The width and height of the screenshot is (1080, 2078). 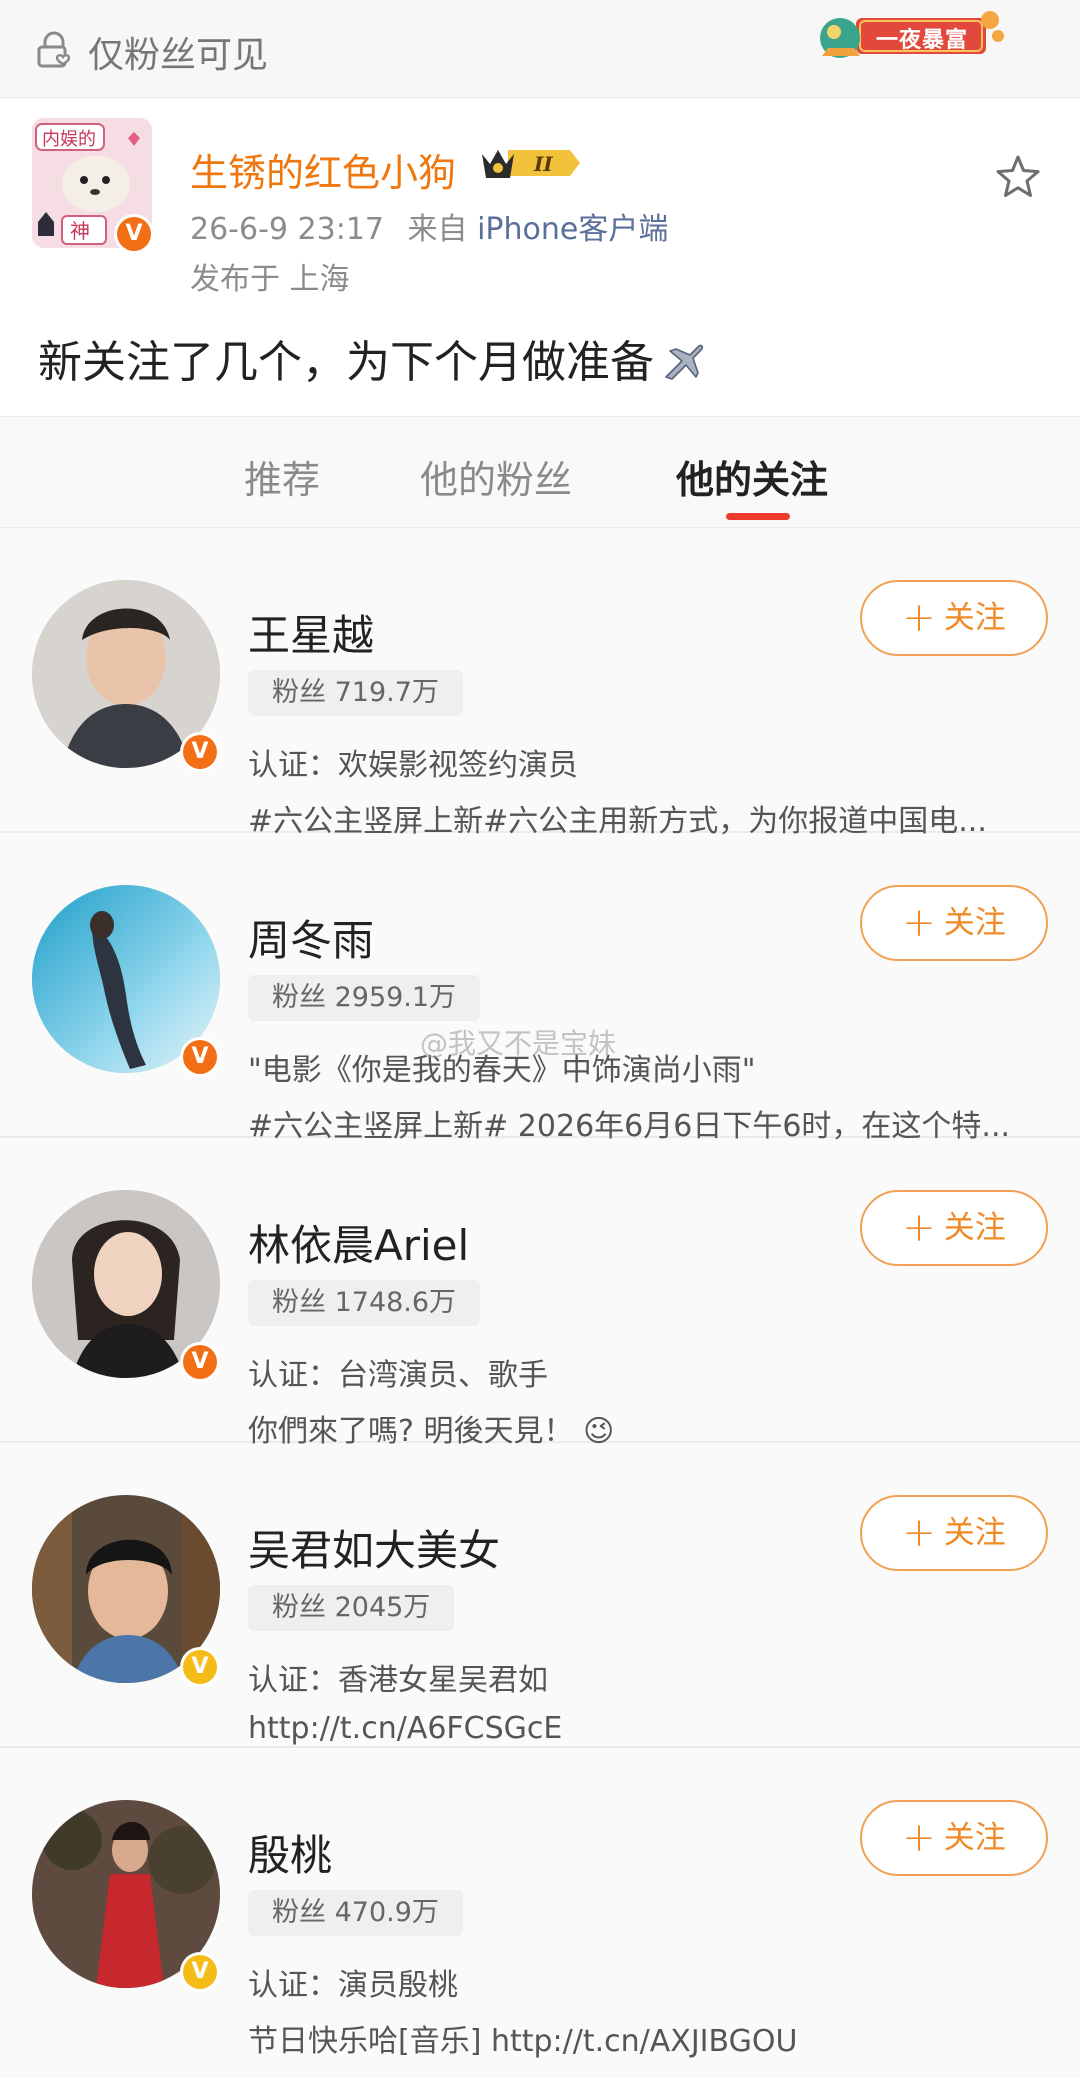 I want to click on source-prefix: 来自, so click(x=437, y=229).